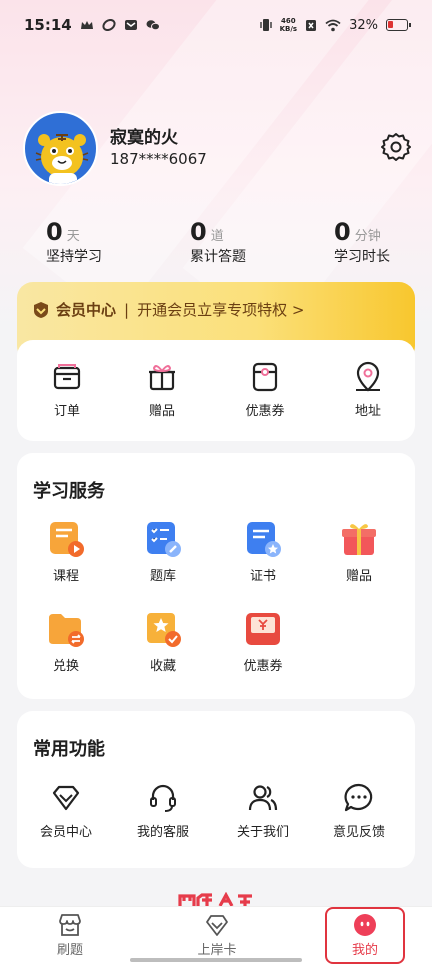  What do you see at coordinates (86, 25) in the screenshot?
I see `crown-icon` at bounding box center [86, 25].